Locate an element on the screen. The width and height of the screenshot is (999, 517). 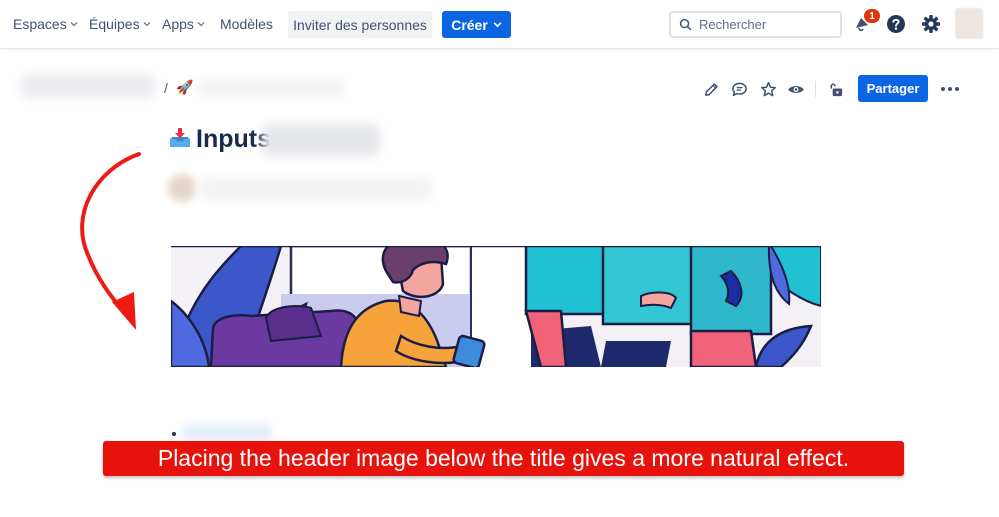
comment-icon is located at coordinates (739, 89).